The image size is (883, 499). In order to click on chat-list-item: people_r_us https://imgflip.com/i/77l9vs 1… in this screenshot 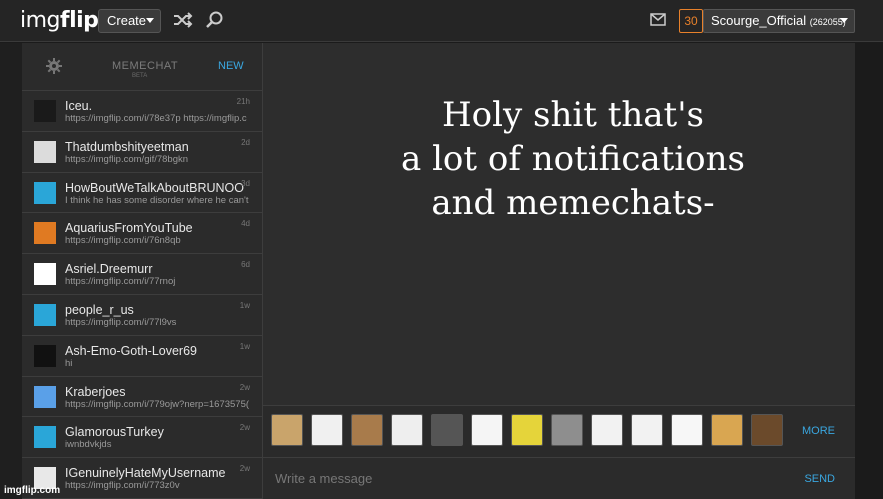, I will do `click(142, 315)`.